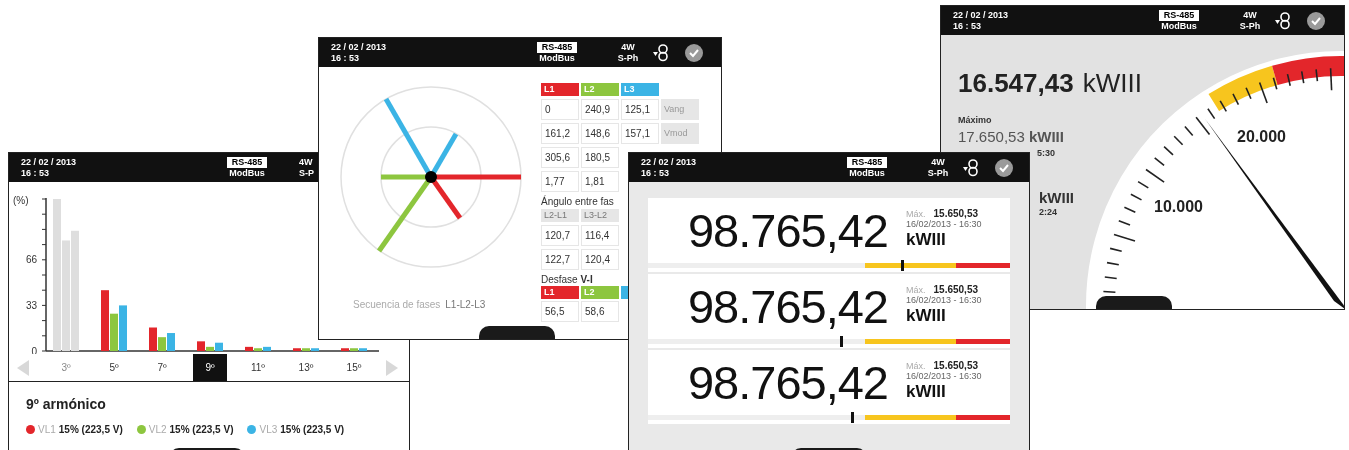 The width and height of the screenshot is (1349, 450). What do you see at coordinates (1011, 137) in the screenshot?
I see `max-value: 17.650,53 kWIII` at bounding box center [1011, 137].